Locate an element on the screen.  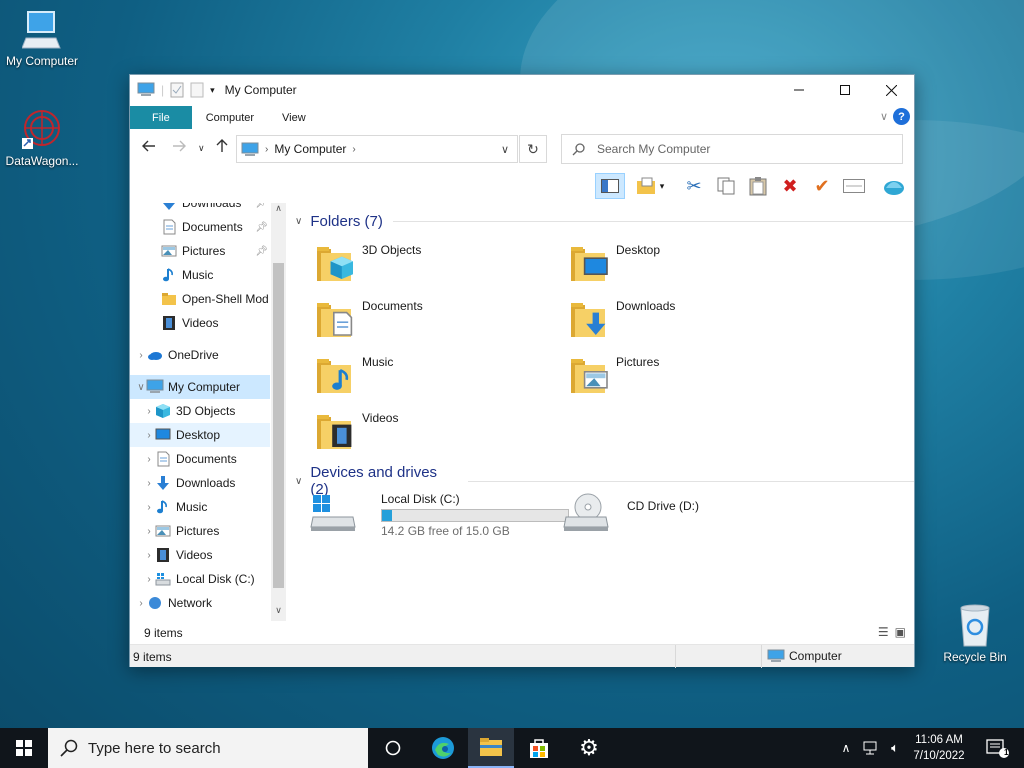
copy-button is located at coordinates (726, 186).